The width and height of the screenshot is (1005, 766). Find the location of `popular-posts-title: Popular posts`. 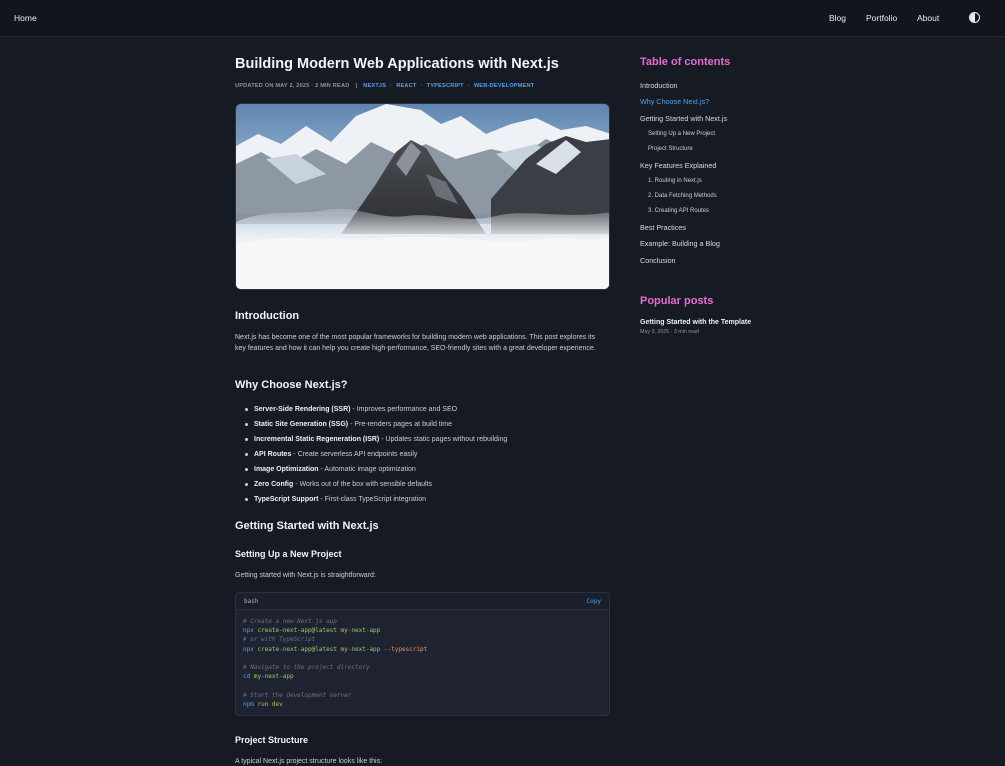

popular-posts-title: Popular posts is located at coordinates (677, 301).